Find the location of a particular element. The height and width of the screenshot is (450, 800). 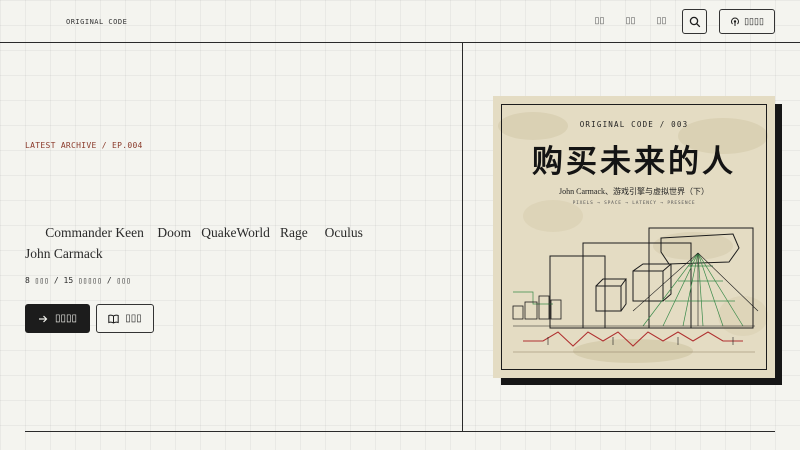

read-button: ▯▯▯ is located at coordinates (125, 318).